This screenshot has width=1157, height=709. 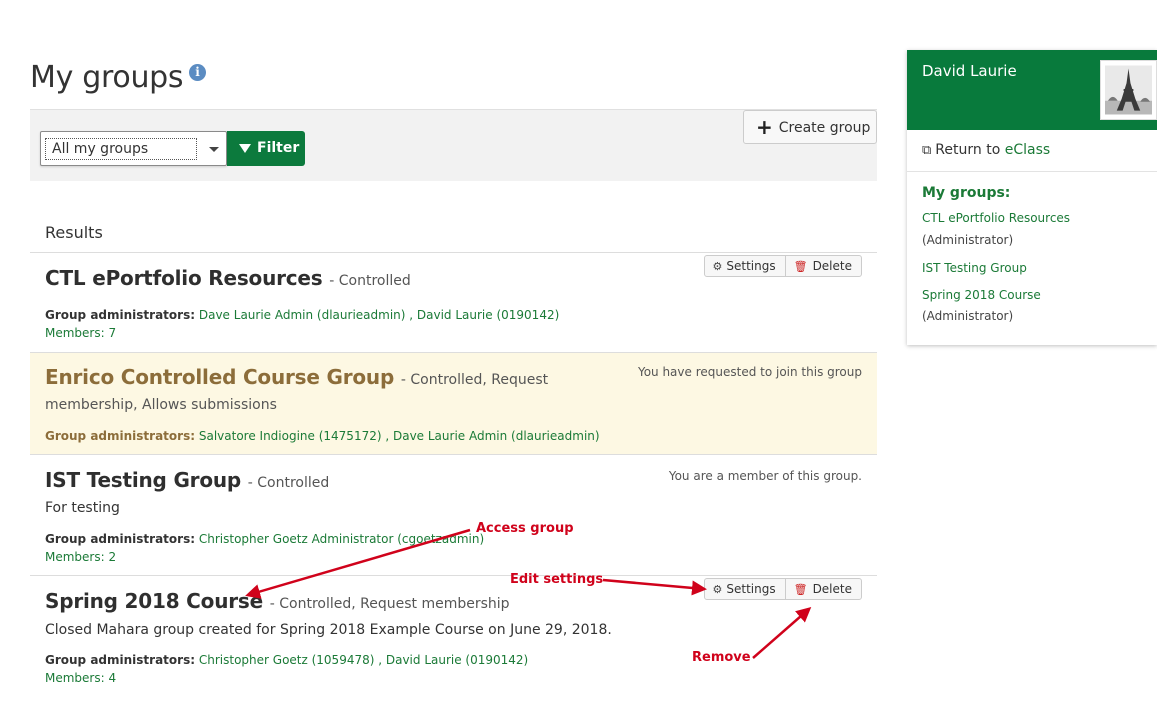 I want to click on group-members-link: Members: 4, so click(x=80, y=678).